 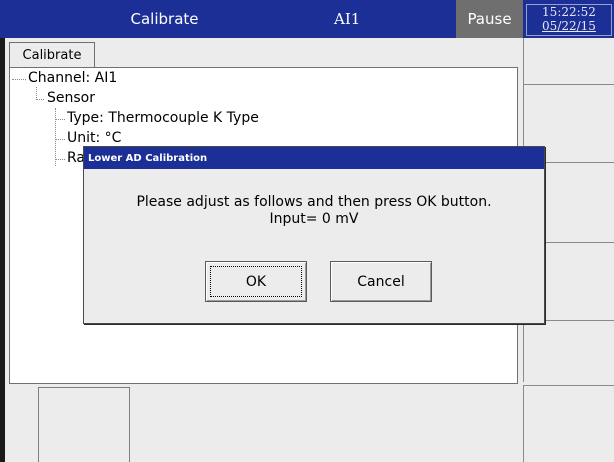 What do you see at coordinates (52, 54) in the screenshot?
I see `tab-calibrate: Calibrate` at bounding box center [52, 54].